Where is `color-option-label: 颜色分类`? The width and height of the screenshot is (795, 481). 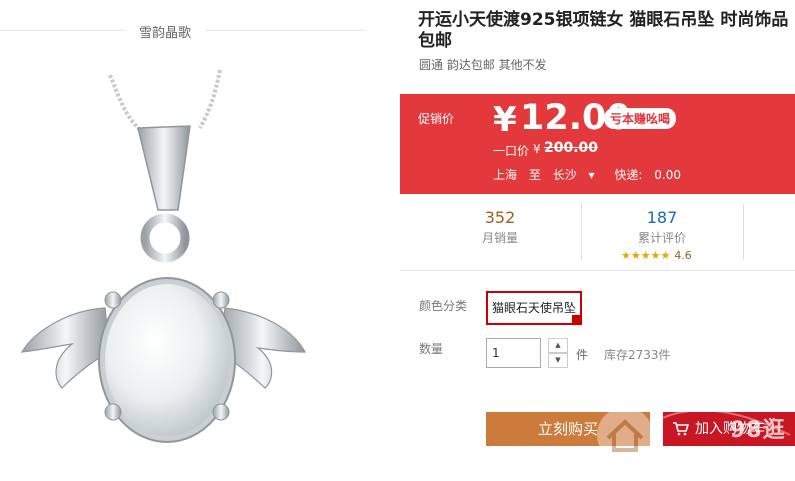 color-option-label: 颜色分类 is located at coordinates (443, 306).